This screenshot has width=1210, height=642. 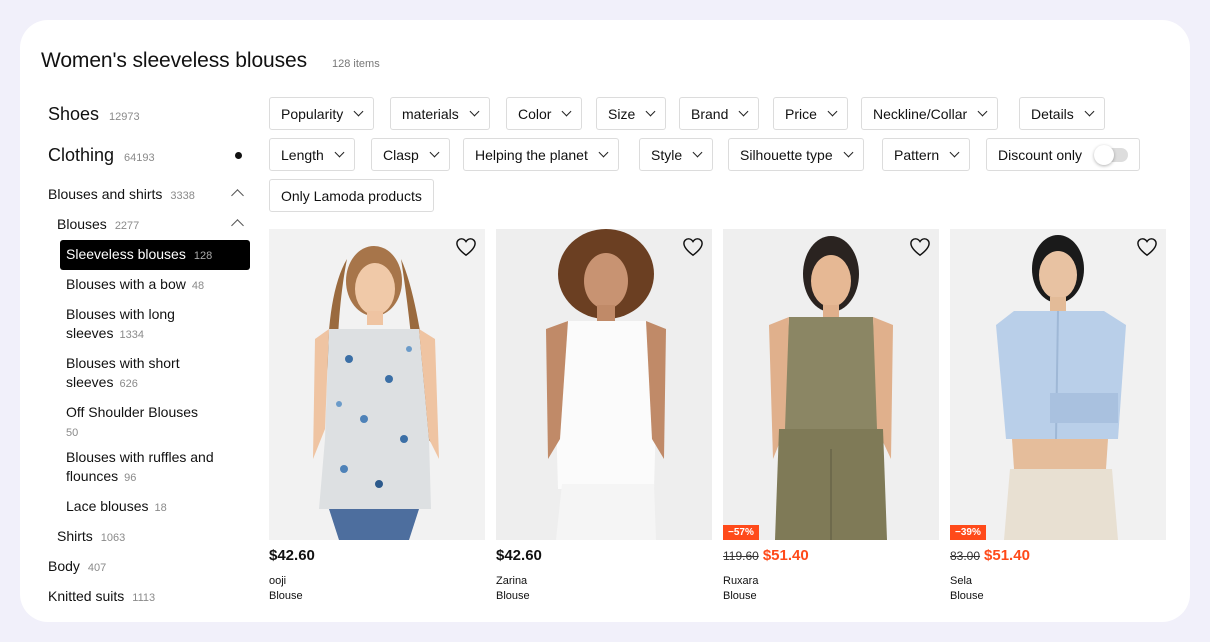 I want to click on filter-label: Length, so click(x=302, y=154).